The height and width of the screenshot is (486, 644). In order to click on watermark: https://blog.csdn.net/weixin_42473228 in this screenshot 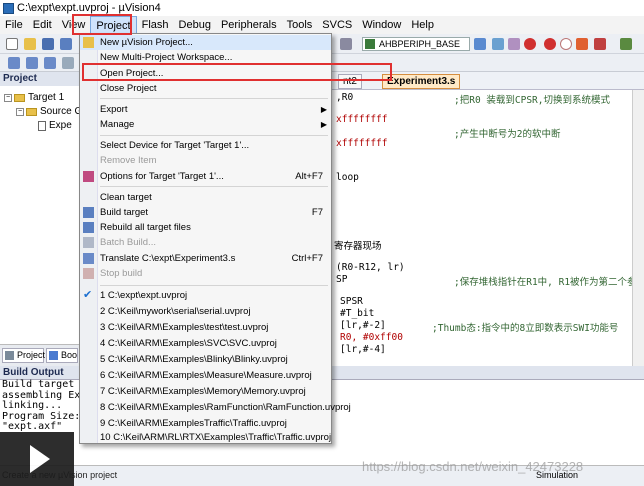, I will do `click(473, 466)`.